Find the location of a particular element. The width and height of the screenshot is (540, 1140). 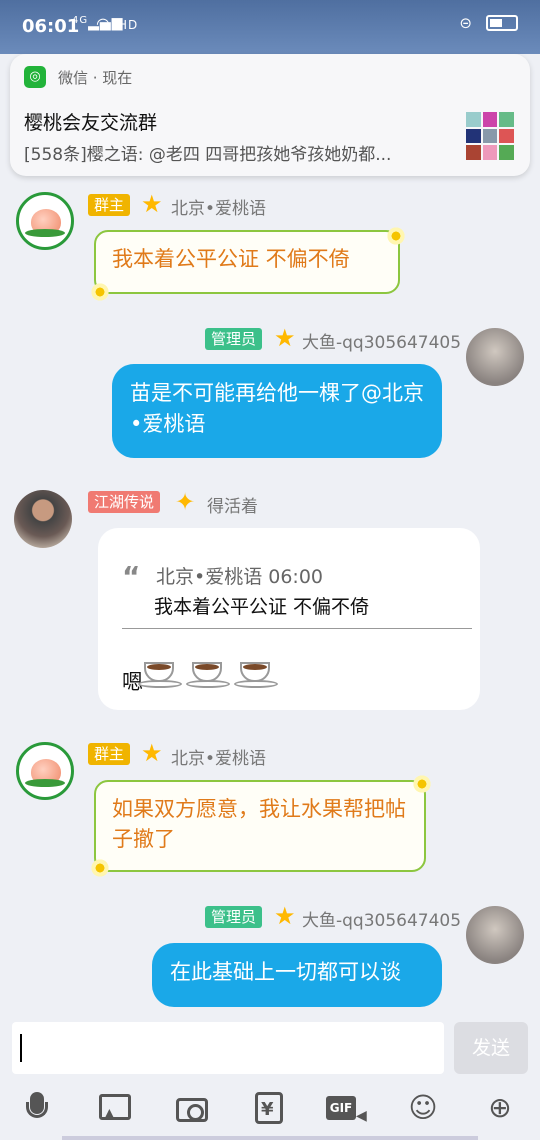

message-bubble: 我本着公平公证 不偏不倚 is located at coordinates (247, 262).